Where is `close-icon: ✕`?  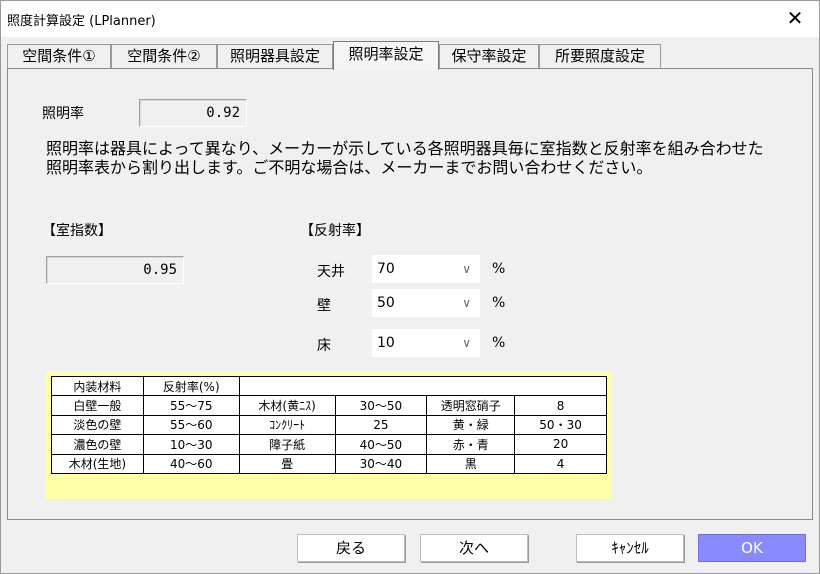
close-icon: ✕ is located at coordinates (795, 18).